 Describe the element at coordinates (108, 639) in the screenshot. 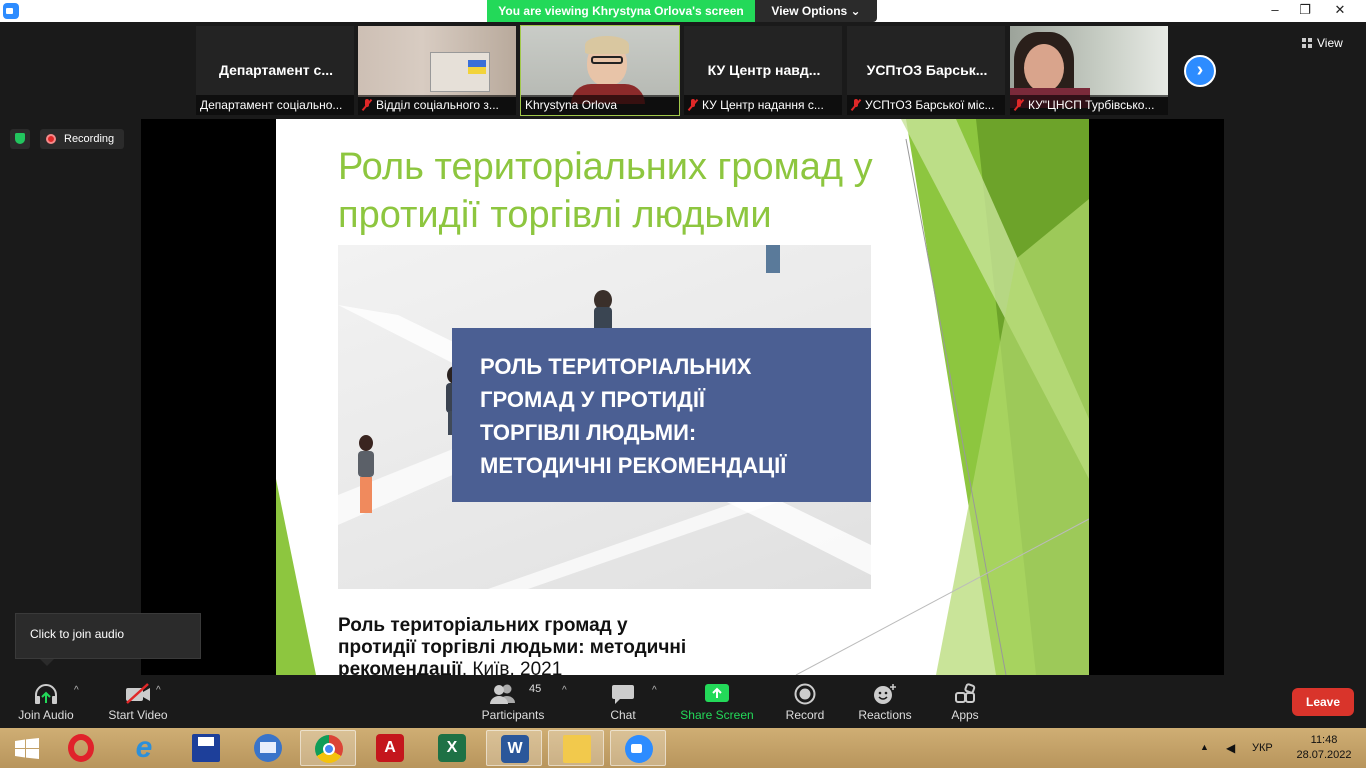

I see `join-audio-tooltip: Click to join audio` at that location.